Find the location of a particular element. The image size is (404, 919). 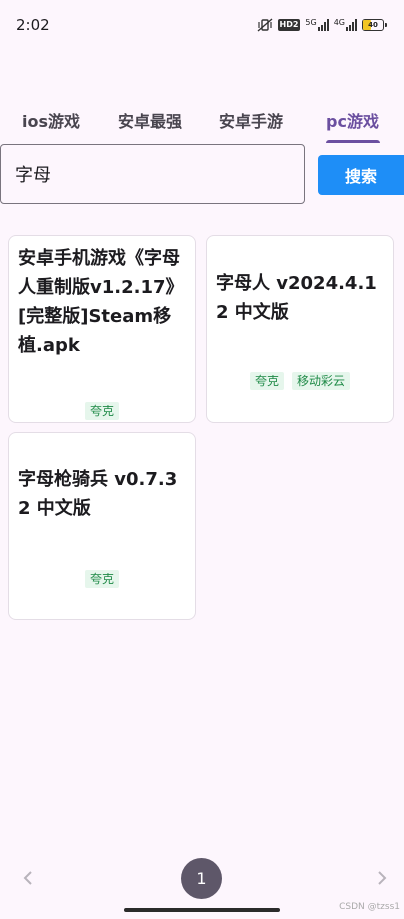

status-bar: 2:02 HD2 5G 4G 40 is located at coordinates (202, 25).